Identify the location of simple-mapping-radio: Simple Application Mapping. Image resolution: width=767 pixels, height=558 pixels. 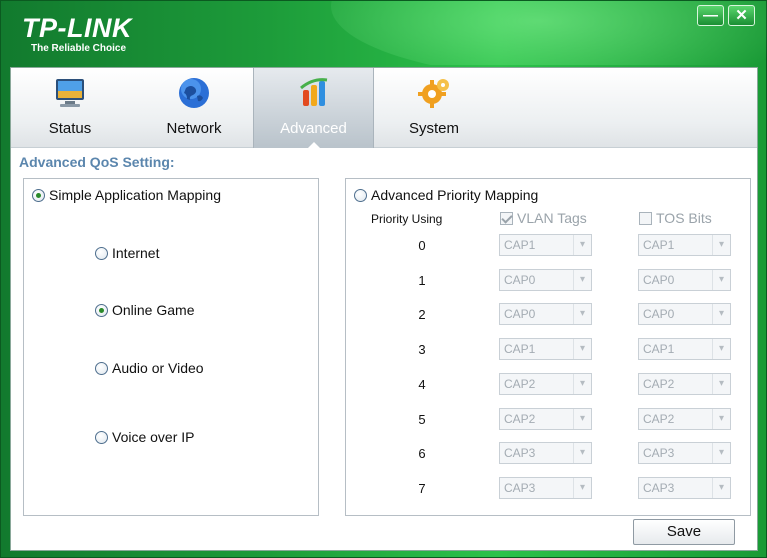
(126, 195).